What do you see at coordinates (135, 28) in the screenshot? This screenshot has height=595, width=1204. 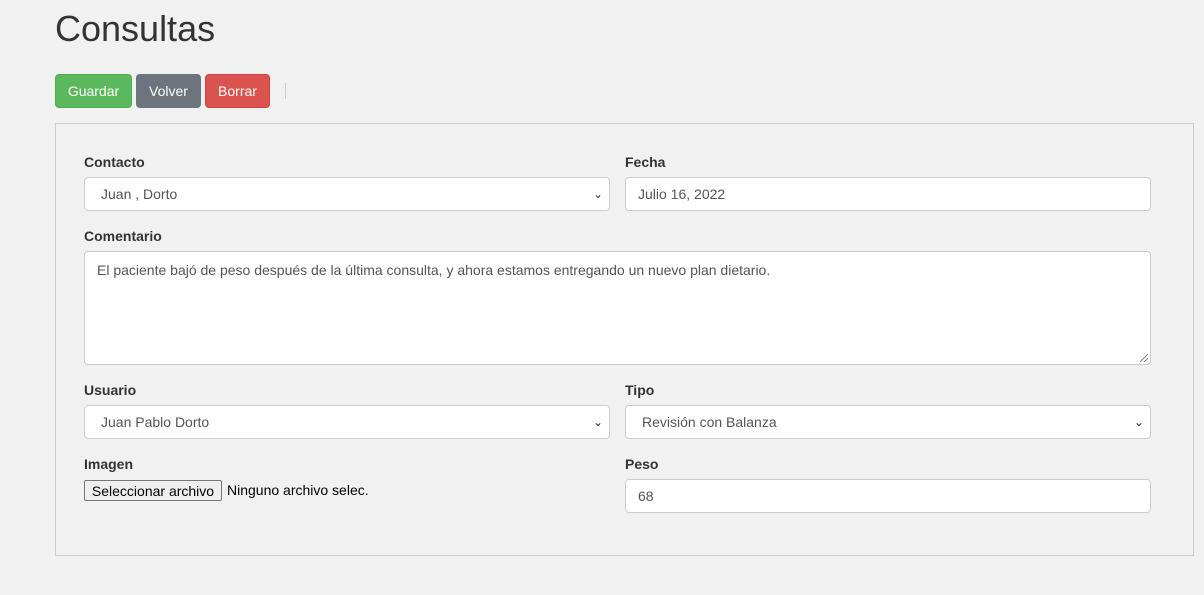 I see `page-title: Consultas` at bounding box center [135, 28].